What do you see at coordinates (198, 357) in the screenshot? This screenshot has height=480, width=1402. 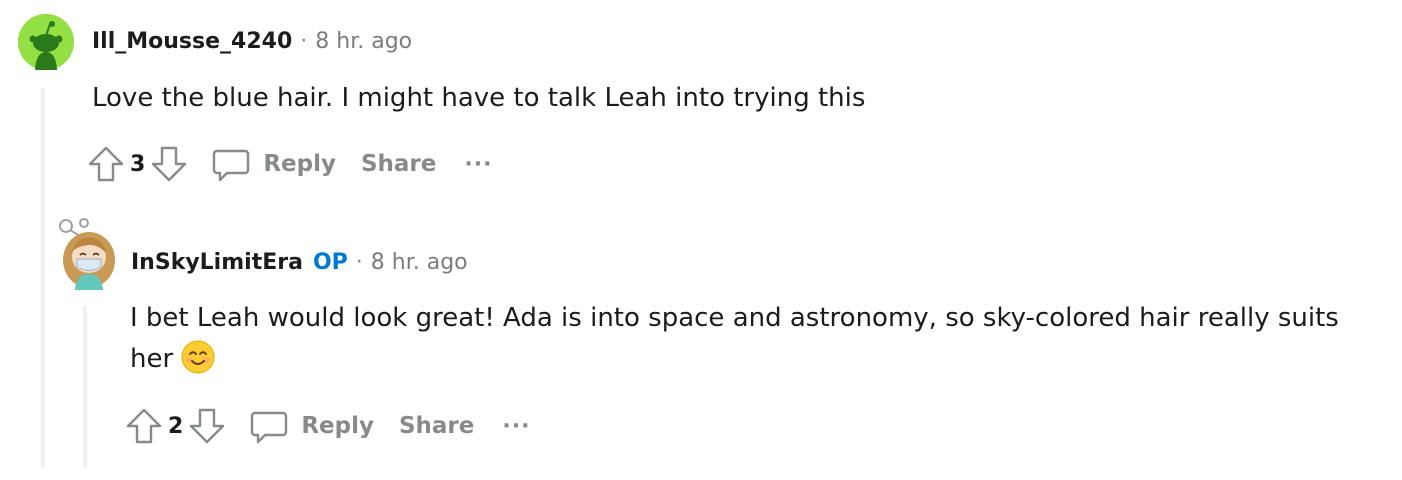 I see `smiling-face-icon` at bounding box center [198, 357].